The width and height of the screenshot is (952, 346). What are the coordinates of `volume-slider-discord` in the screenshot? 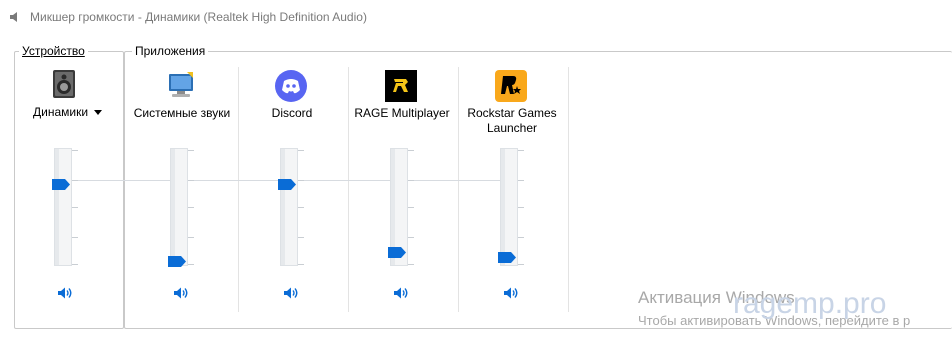 It's located at (289, 207).